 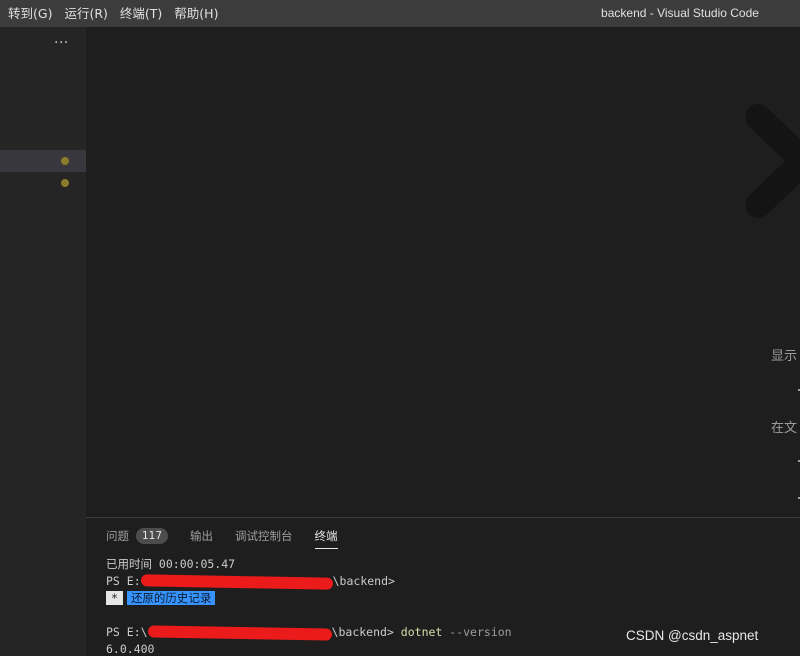 What do you see at coordinates (114, 598) in the screenshot?
I see `restore-star: *` at bounding box center [114, 598].